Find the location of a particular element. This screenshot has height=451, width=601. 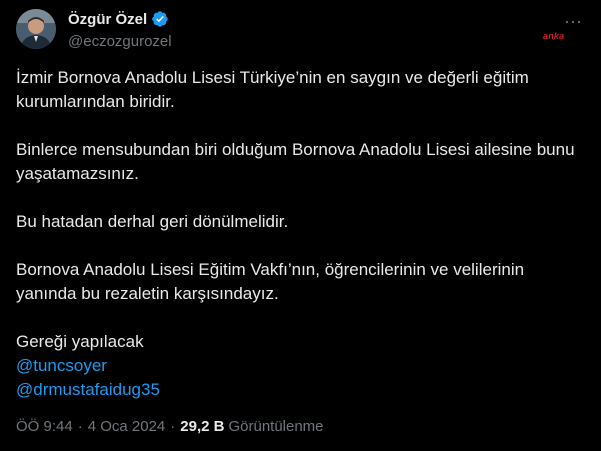

more-options-icon: ··· is located at coordinates (573, 21).